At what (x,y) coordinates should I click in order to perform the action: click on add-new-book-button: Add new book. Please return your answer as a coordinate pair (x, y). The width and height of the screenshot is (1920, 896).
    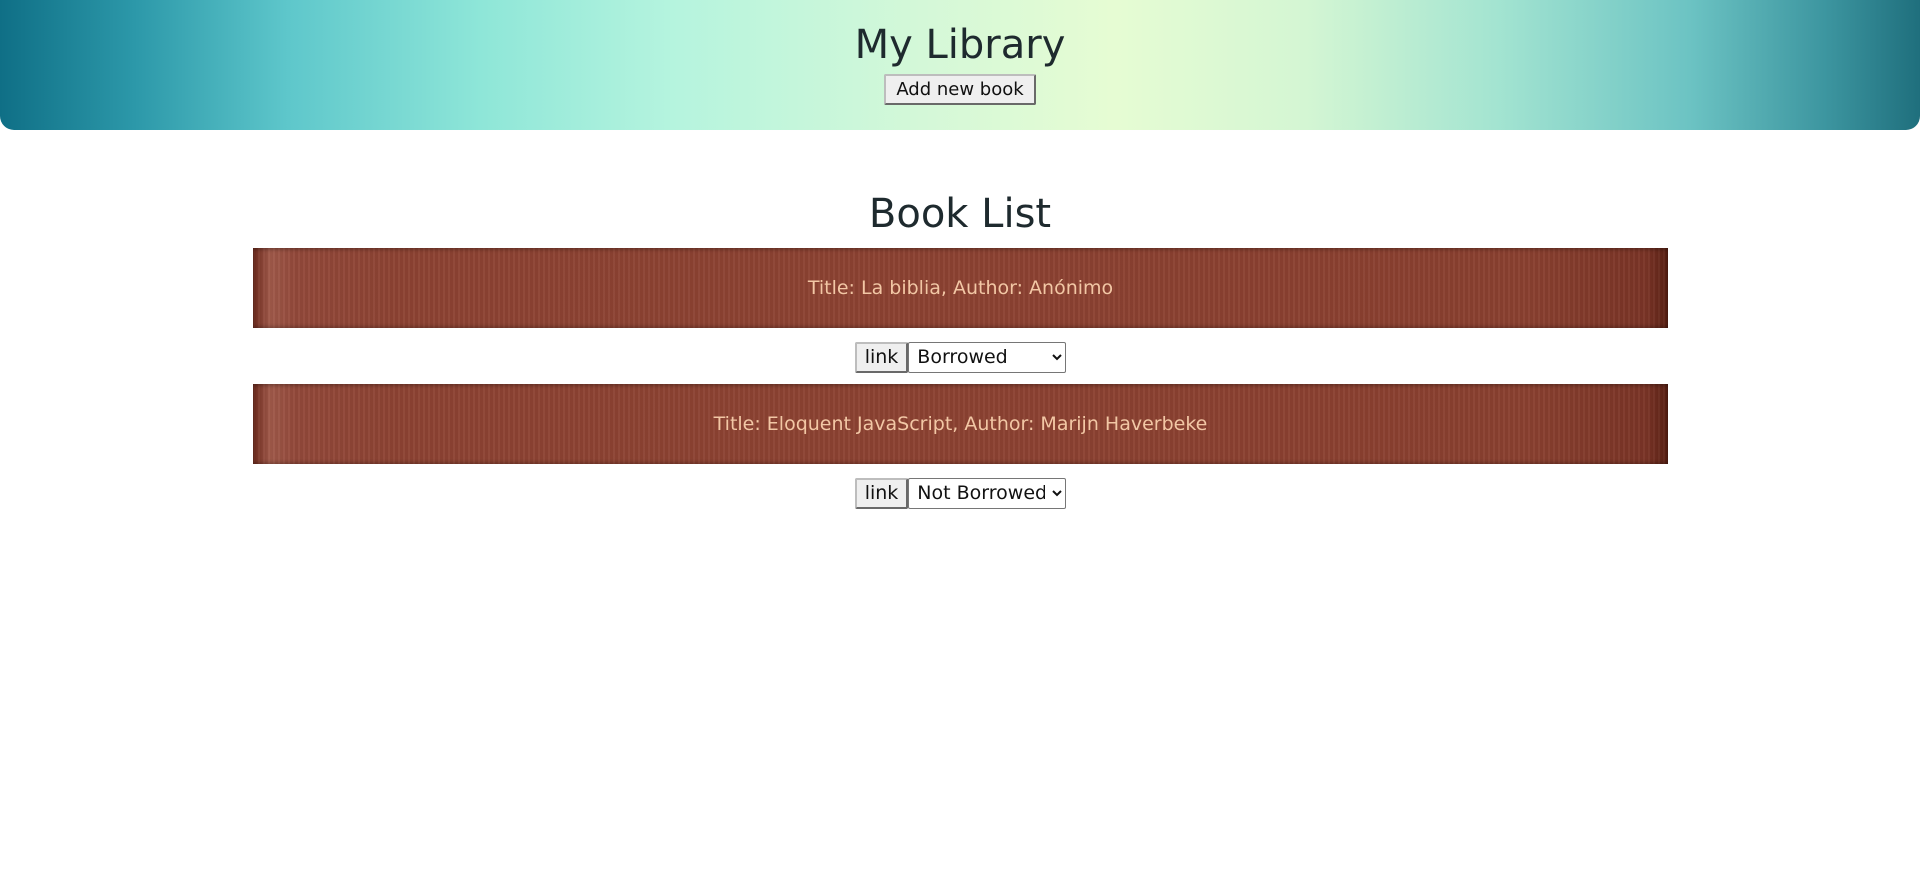
    Looking at the image, I should click on (960, 89).